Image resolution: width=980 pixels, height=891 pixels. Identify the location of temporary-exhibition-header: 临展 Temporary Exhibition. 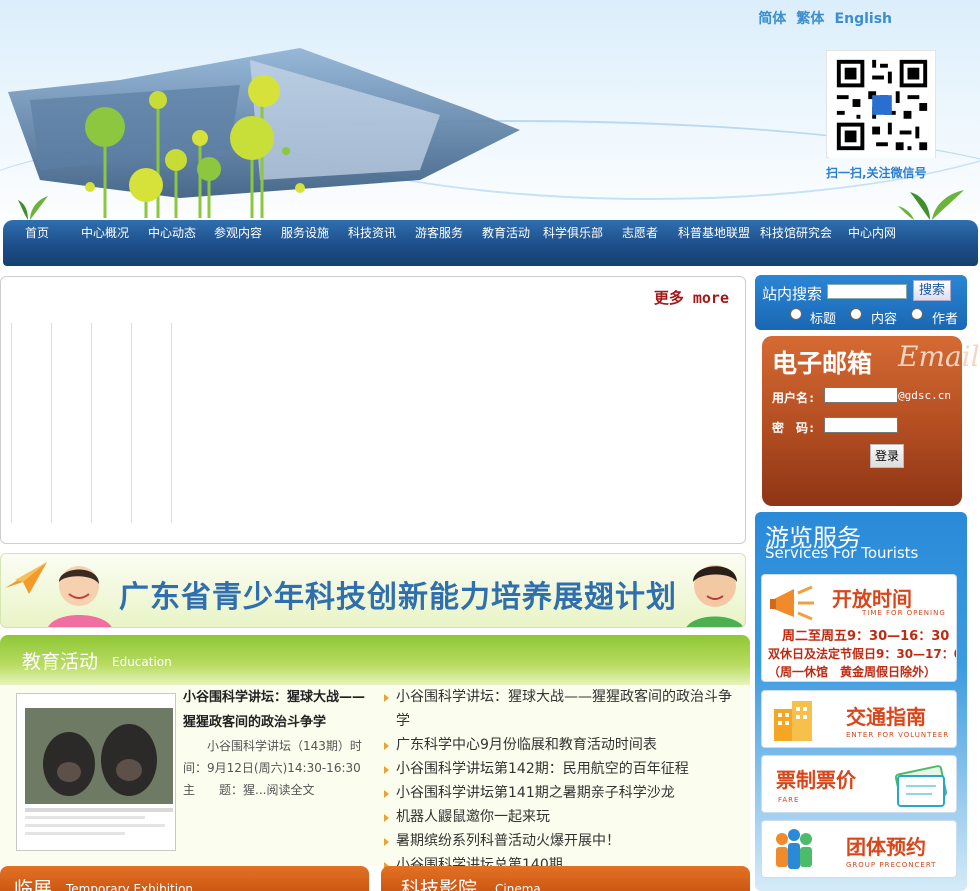
(184, 878).